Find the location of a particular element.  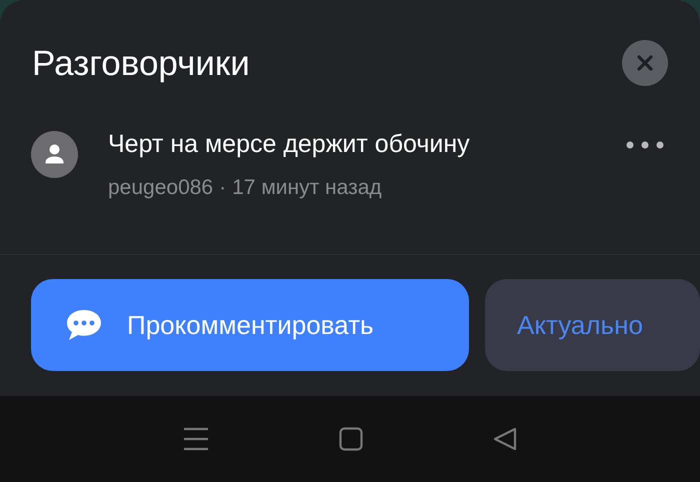

more-icon is located at coordinates (645, 145).